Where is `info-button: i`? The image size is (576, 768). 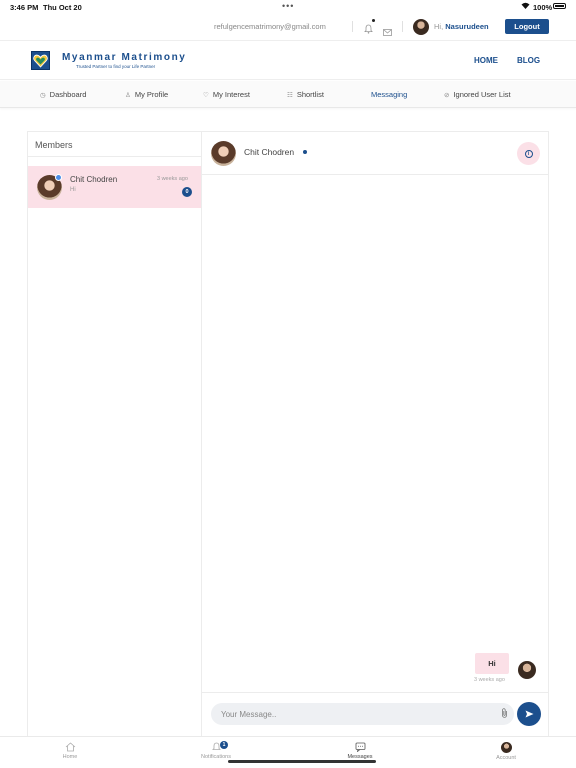
info-button: i is located at coordinates (528, 153).